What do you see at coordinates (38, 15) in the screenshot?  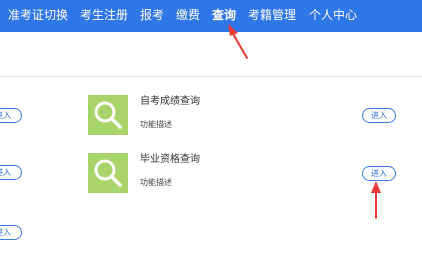 I see `nav-item-ticket-switch: 准考证切换` at bounding box center [38, 15].